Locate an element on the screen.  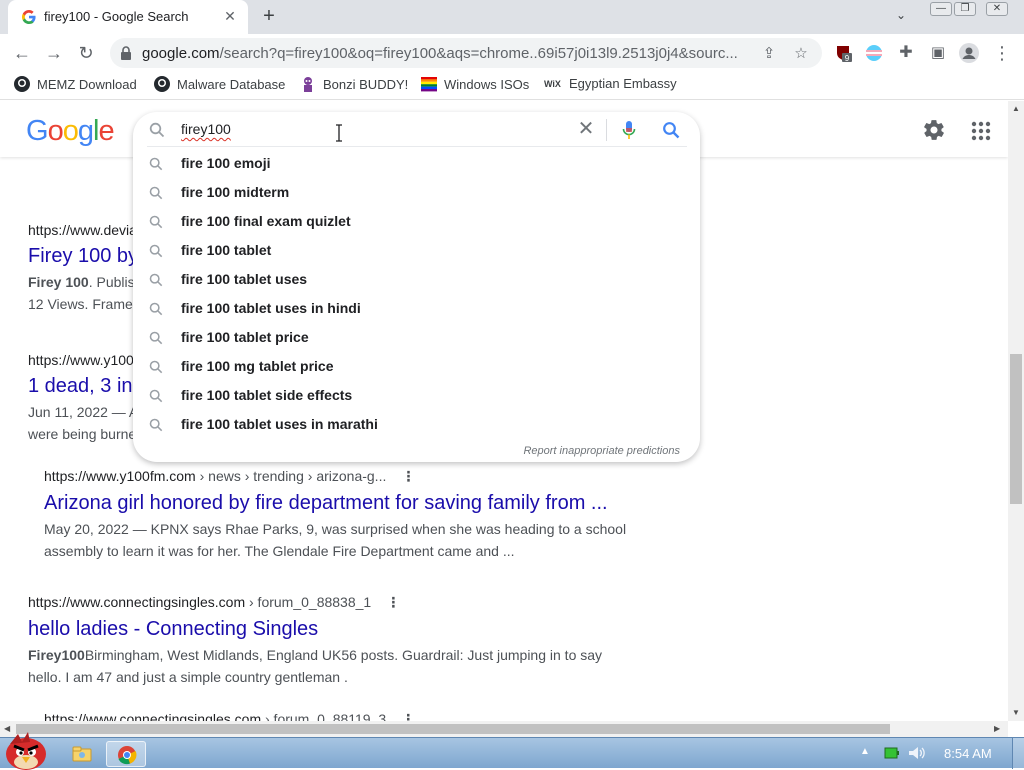
volume-icon is located at coordinates (917, 753).